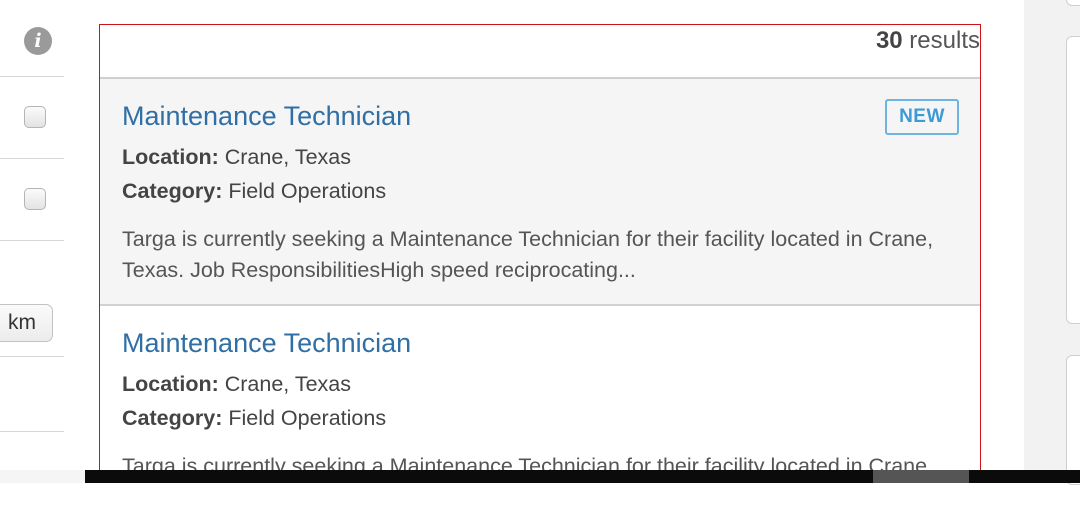 The width and height of the screenshot is (1080, 508). I want to click on results-count: 30 results, so click(928, 41).